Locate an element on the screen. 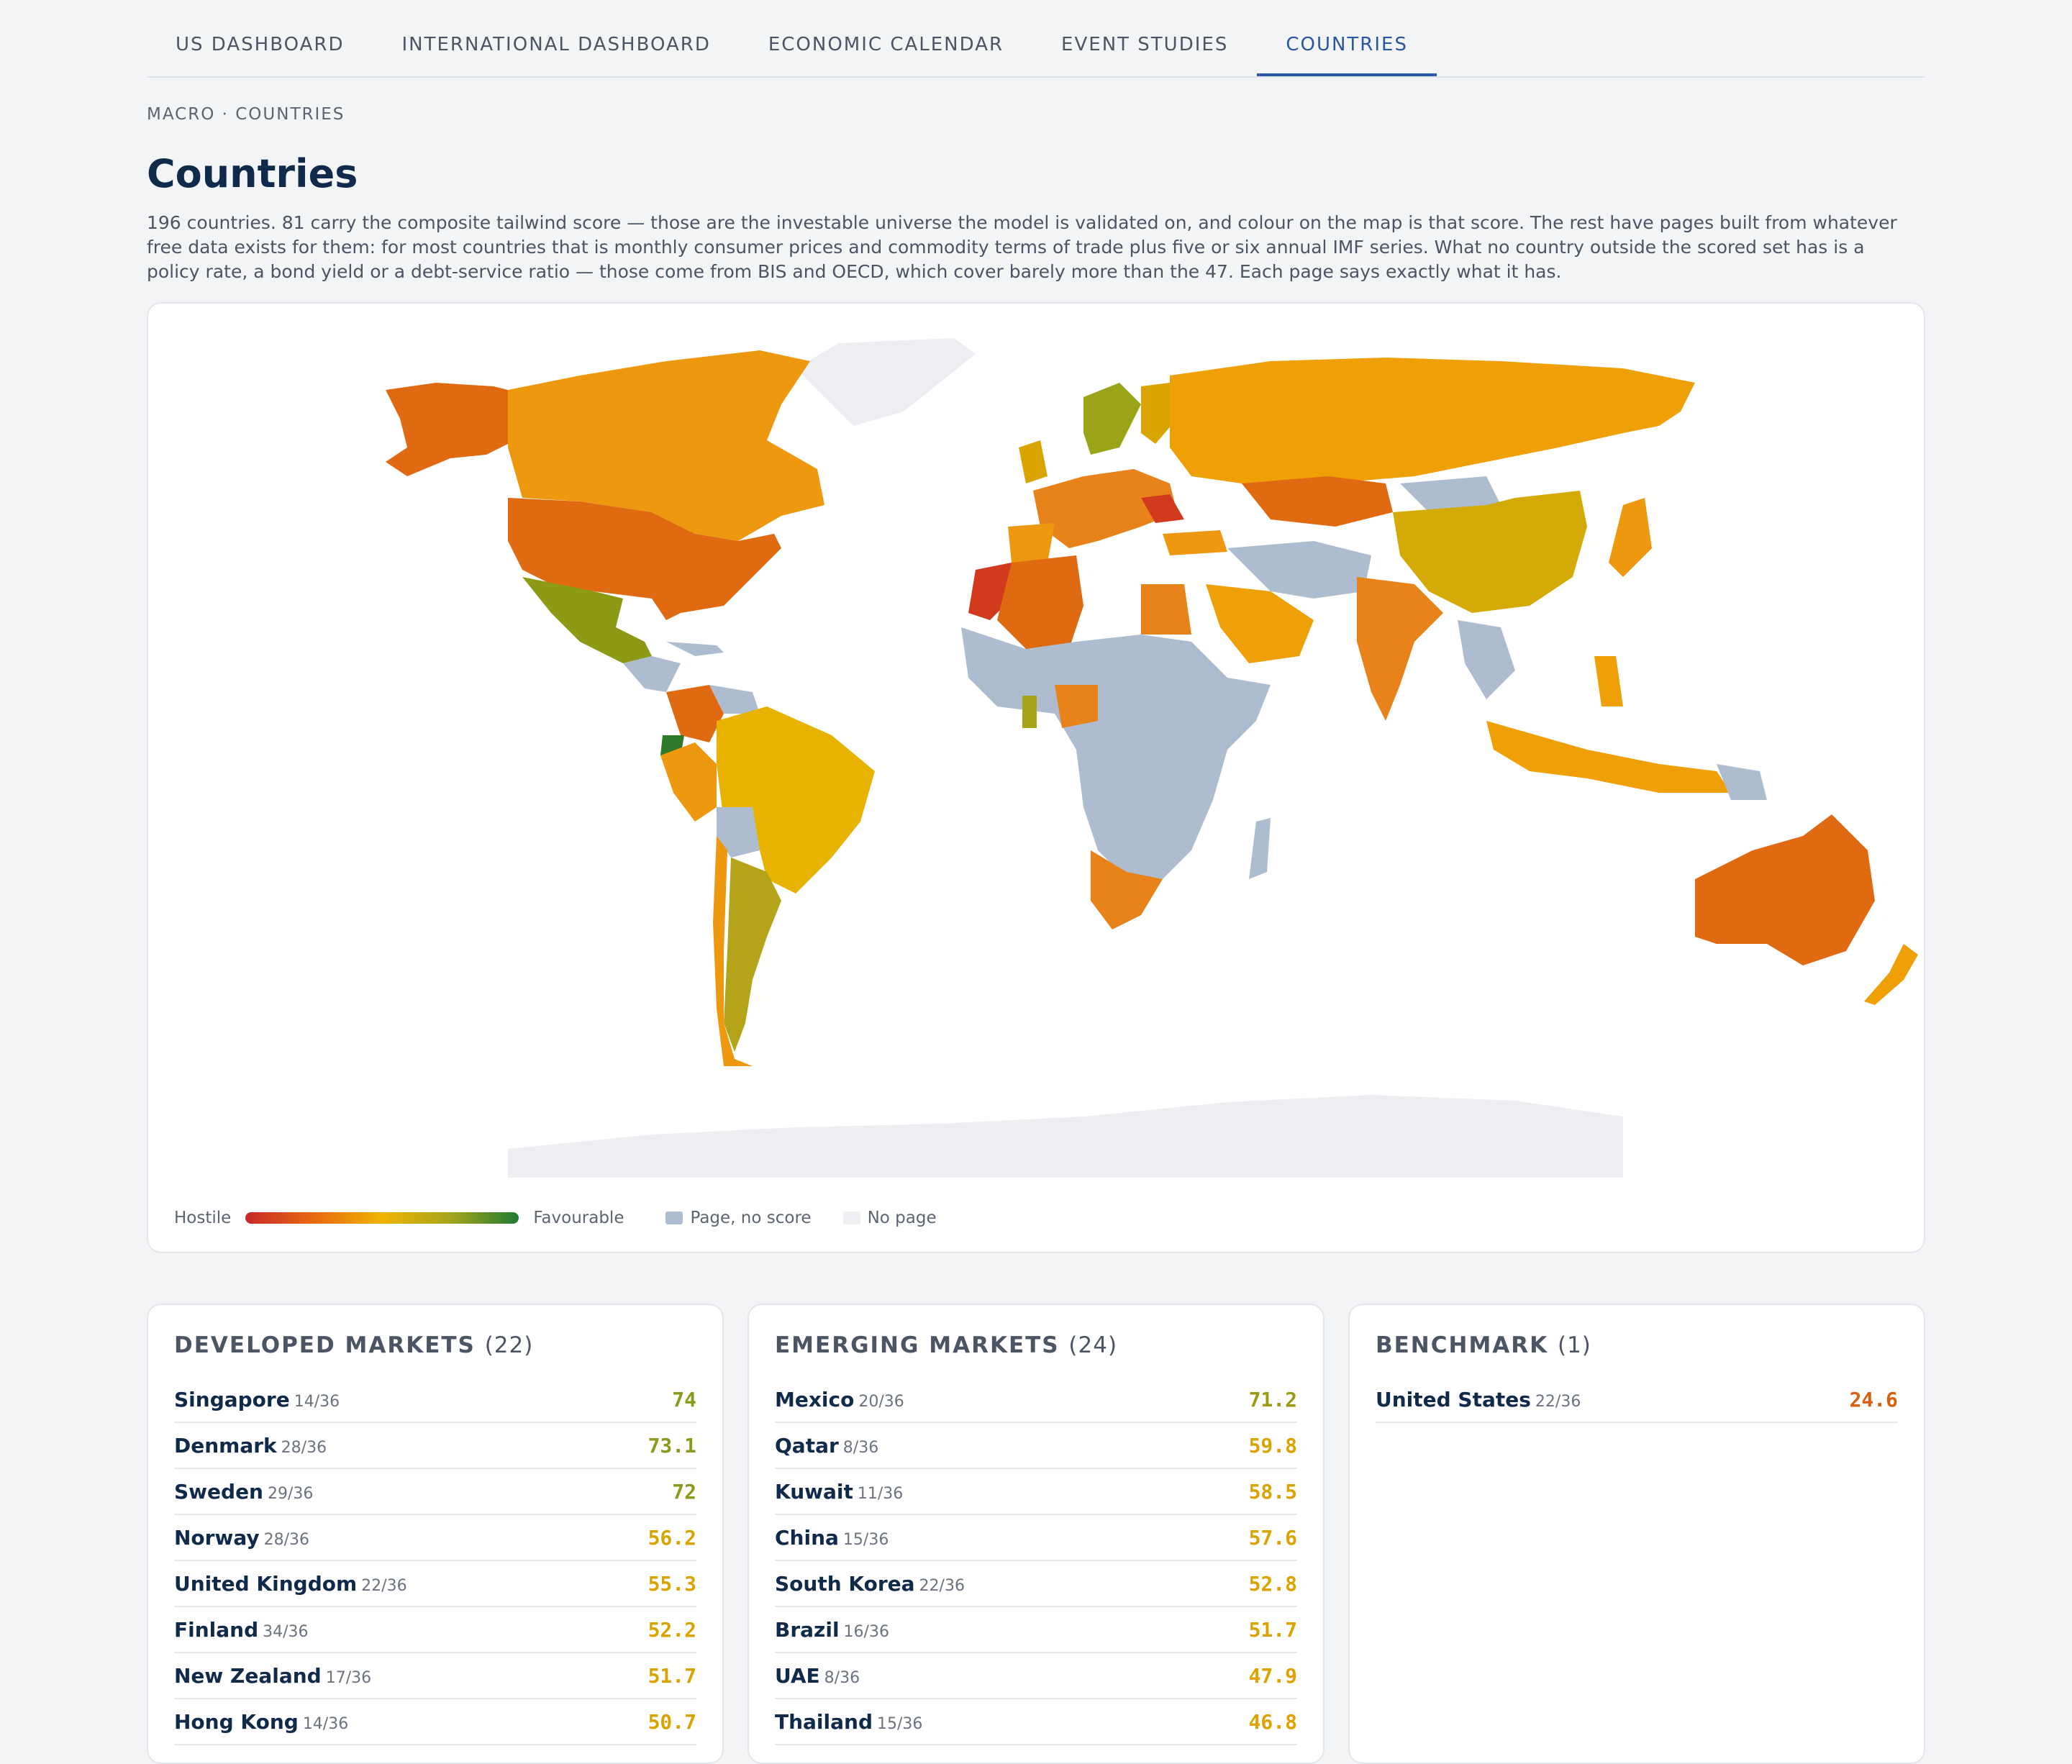  list-item: Qatar 8/36 59.8 is located at coordinates (1036, 1446).